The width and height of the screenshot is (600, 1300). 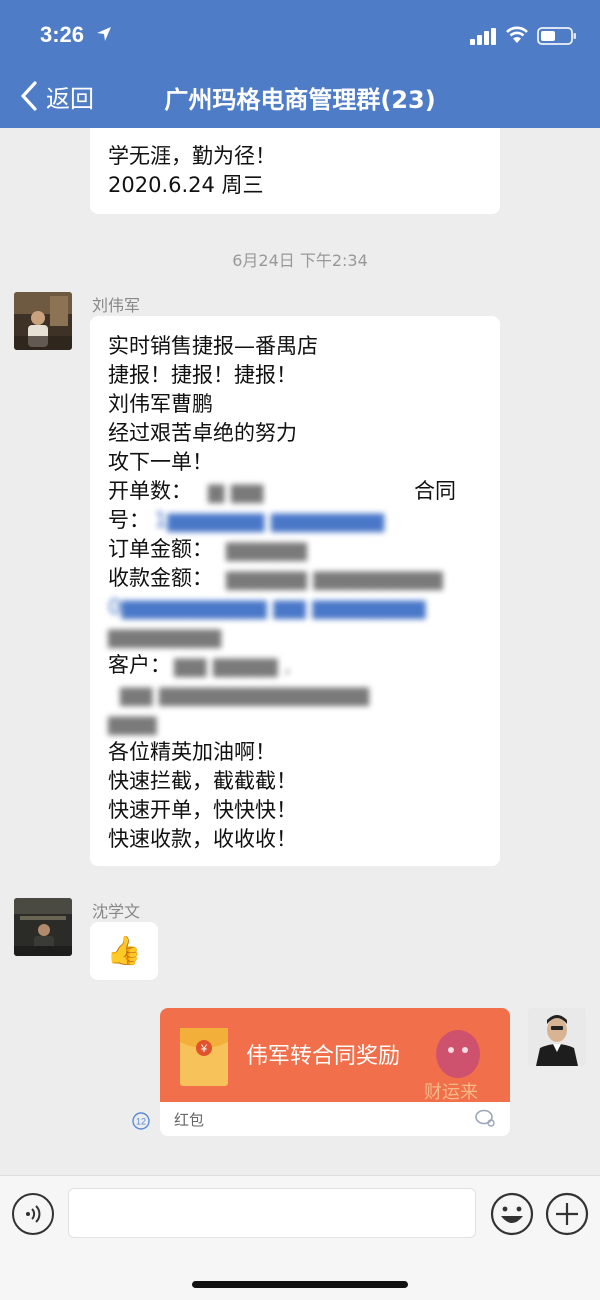 I want to click on redacted-order-count: ▆ ▆▆, so click(x=236, y=491).